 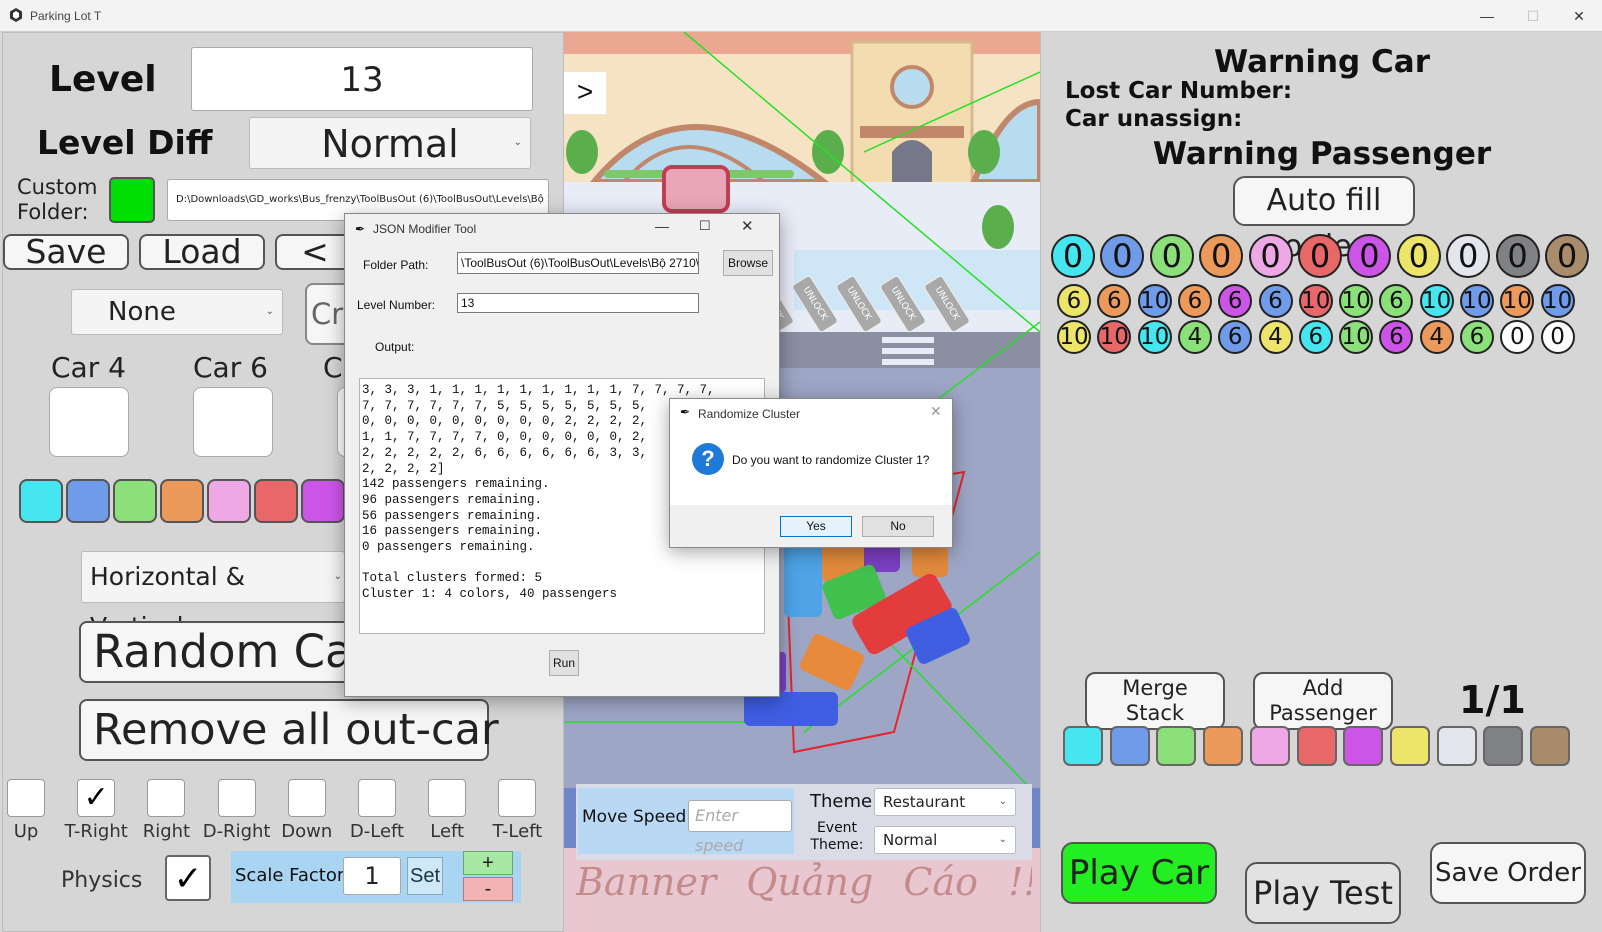 What do you see at coordinates (315, 252) in the screenshot?
I see `previous-level-button: <` at bounding box center [315, 252].